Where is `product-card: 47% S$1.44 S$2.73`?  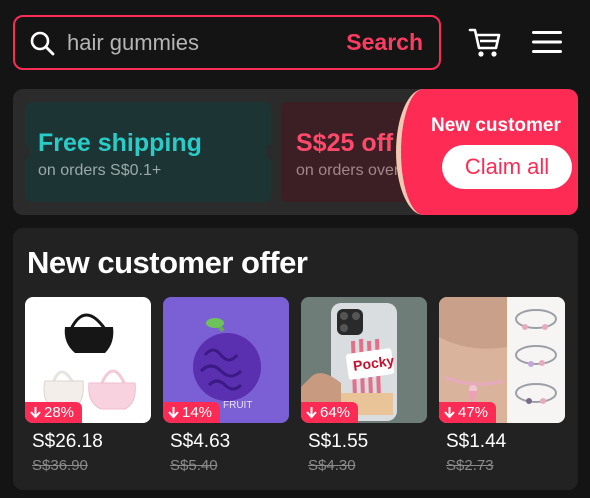
product-card: 47% S$1.44 S$2.73 is located at coordinates (502, 385).